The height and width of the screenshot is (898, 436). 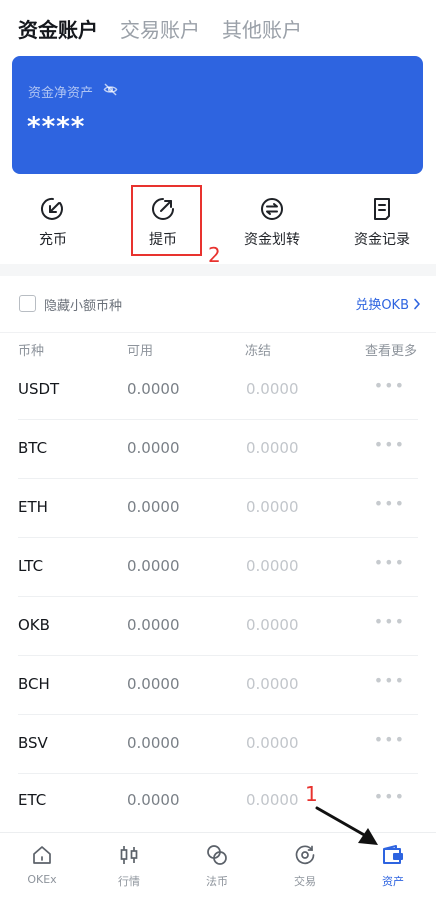 I want to click on tab-trading-account: 交易账户, so click(x=160, y=28).